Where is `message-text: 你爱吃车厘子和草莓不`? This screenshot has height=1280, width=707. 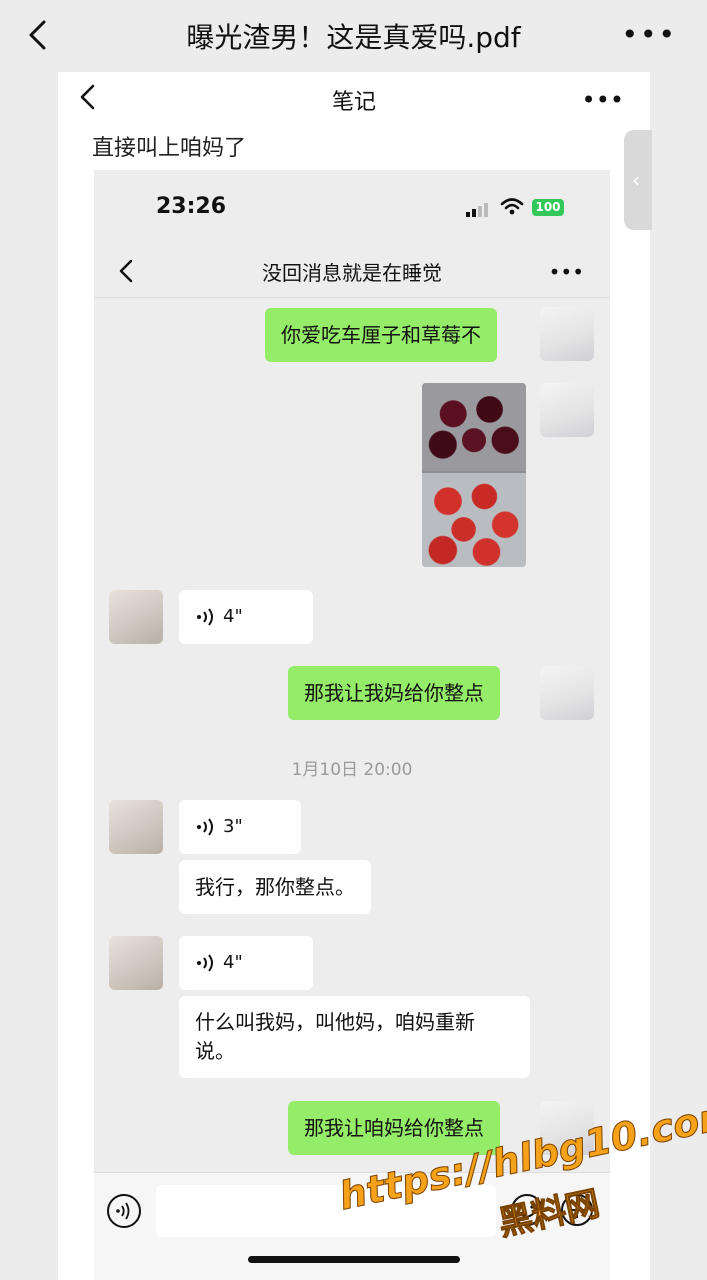 message-text: 你爱吃车厘子和草莓不 is located at coordinates (381, 335).